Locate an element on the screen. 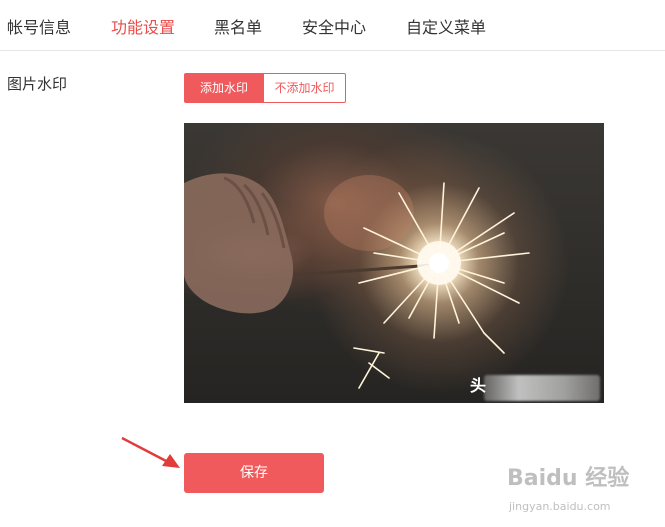 This screenshot has width=665, height=527. tab-bar: 帐号信息 功能设置 黑名单 安全中心 自定义菜单 is located at coordinates (332, 25).